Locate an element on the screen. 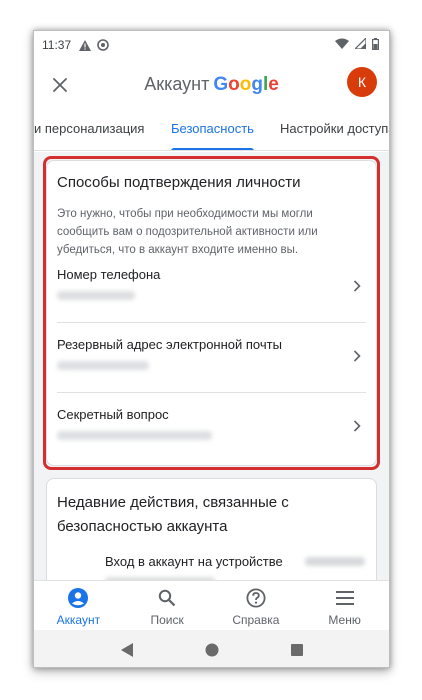  bottom-navigation: Аккаунт Поиск Справка Меню is located at coordinates (211, 605).